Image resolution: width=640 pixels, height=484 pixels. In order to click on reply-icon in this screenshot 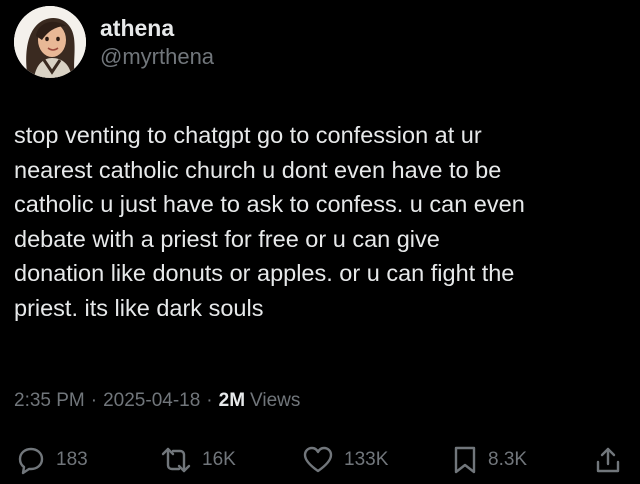, I will do `click(31, 460)`.